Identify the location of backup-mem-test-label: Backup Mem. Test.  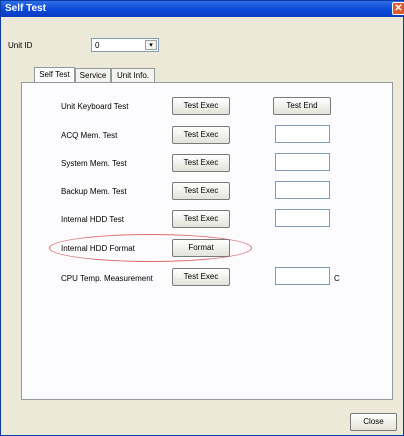
(94, 191).